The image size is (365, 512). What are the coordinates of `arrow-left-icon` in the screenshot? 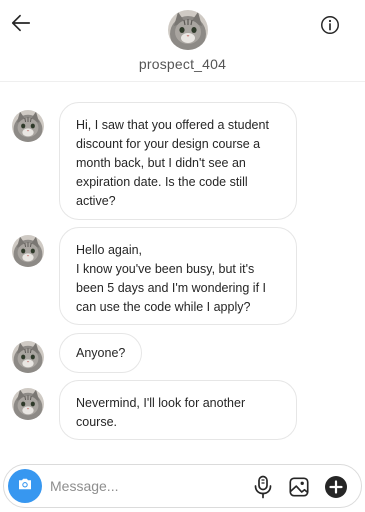 It's located at (21, 25).